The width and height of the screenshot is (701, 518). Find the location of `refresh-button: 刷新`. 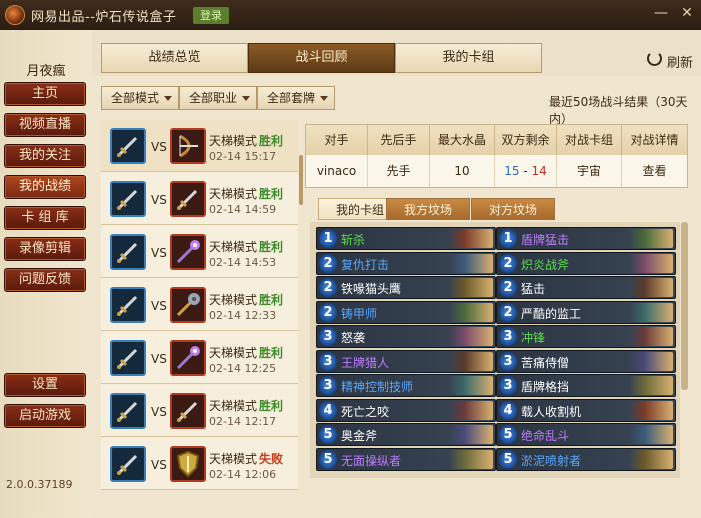

refresh-button: 刷新 is located at coordinates (680, 61).